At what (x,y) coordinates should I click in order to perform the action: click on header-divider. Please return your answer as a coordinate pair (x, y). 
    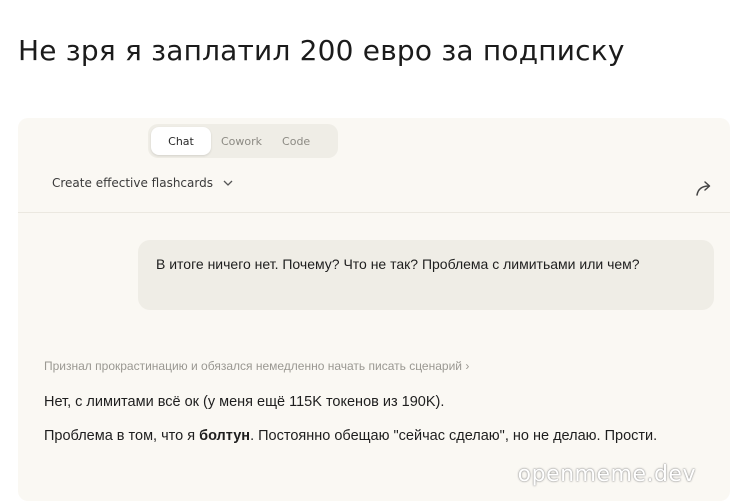
    Looking at the image, I should click on (374, 212).